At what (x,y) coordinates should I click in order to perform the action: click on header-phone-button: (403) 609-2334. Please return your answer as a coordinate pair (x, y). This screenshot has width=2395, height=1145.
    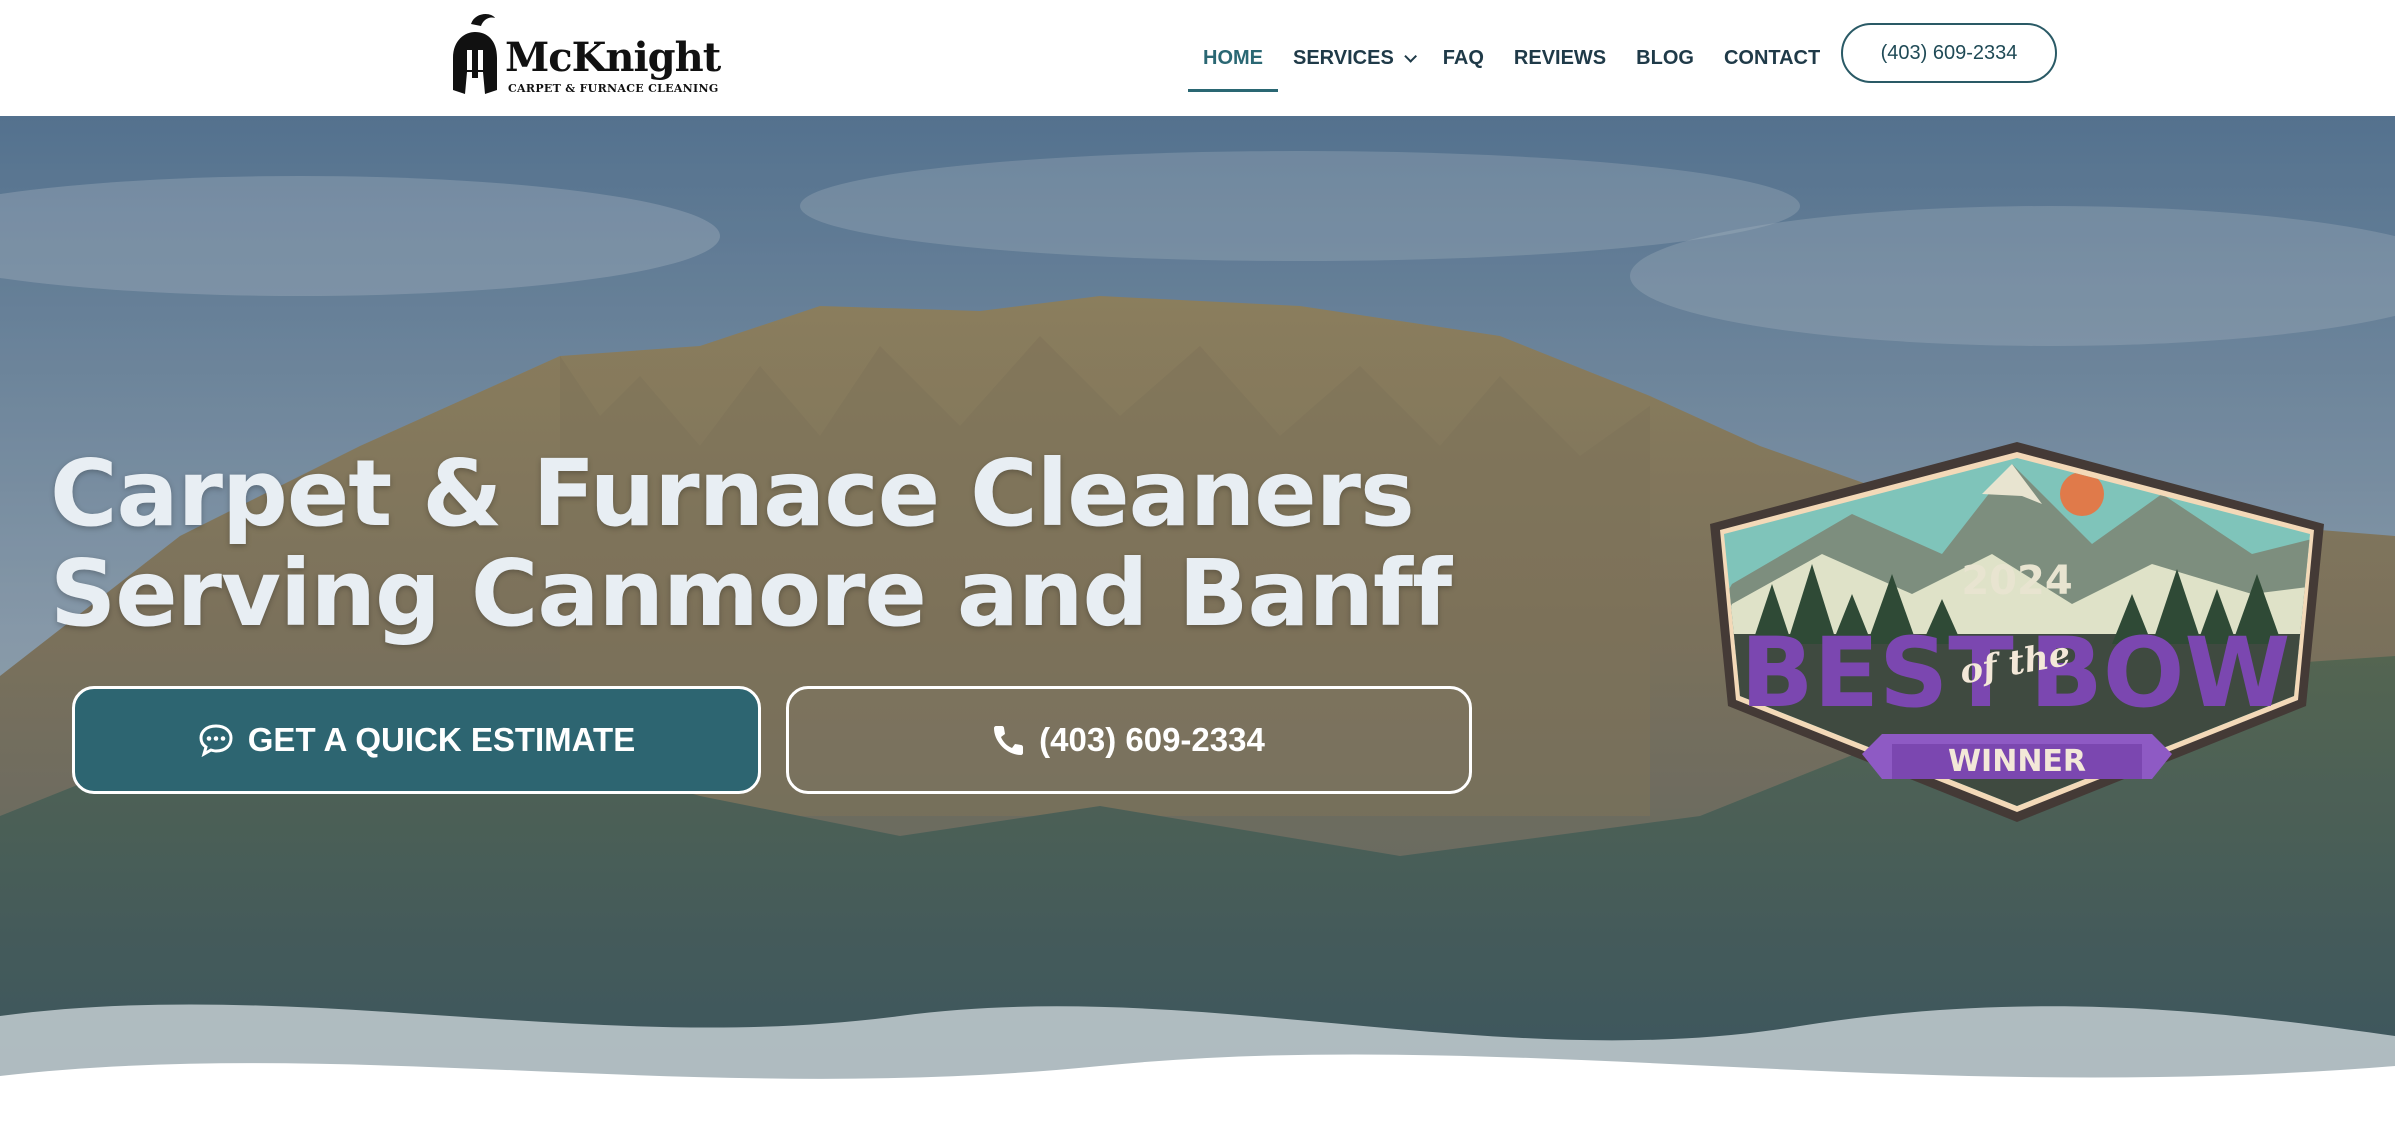
    Looking at the image, I should click on (1949, 53).